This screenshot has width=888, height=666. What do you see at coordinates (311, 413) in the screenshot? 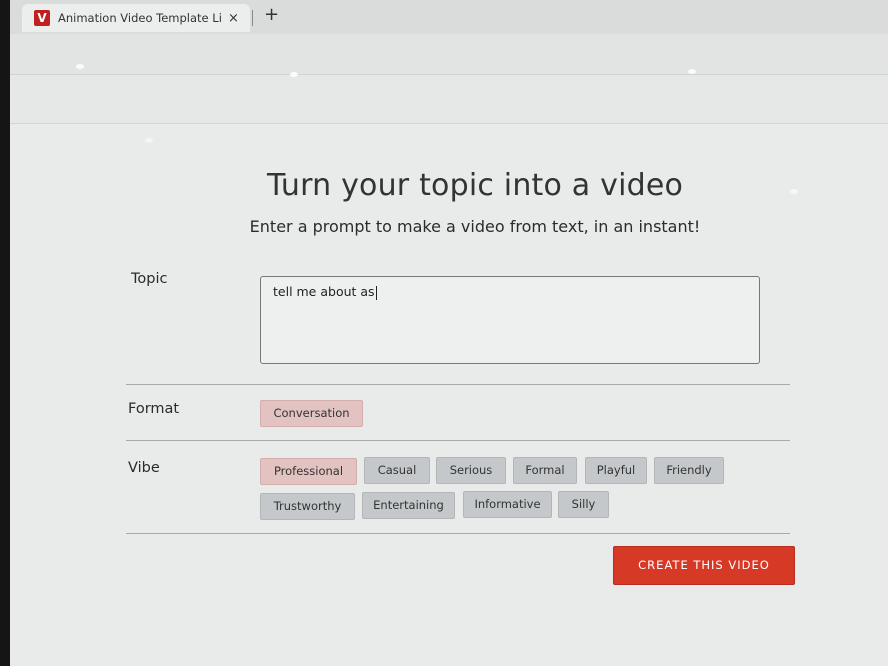
I see `format-option-conversation: Conversation` at bounding box center [311, 413].